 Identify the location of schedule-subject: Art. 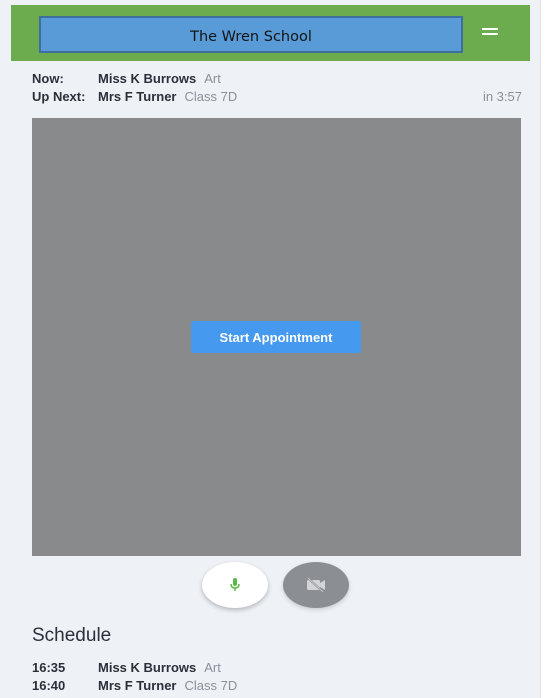
(212, 667).